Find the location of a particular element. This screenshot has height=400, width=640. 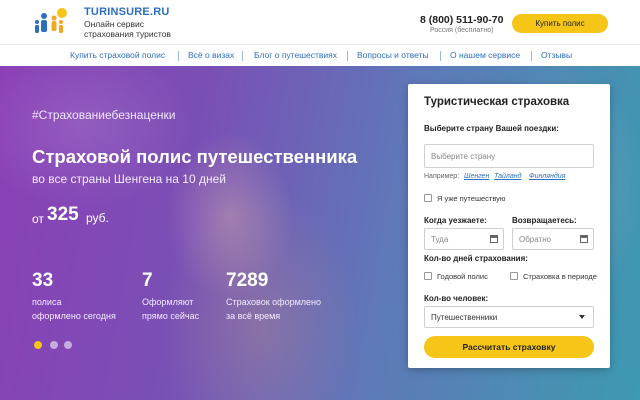

form-title: Туристическая страховка is located at coordinates (497, 102).